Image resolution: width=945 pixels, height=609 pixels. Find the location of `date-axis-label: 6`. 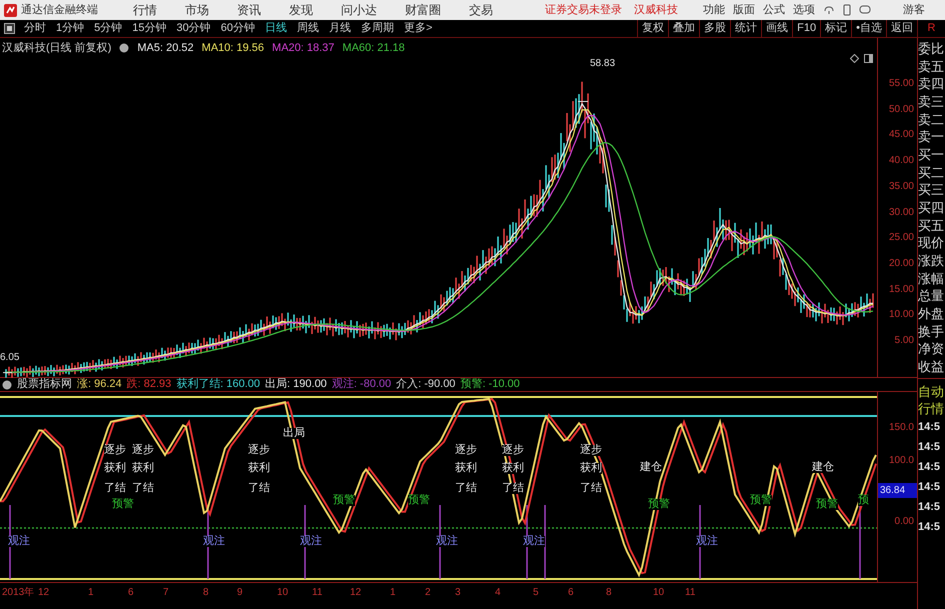

date-axis-label: 6 is located at coordinates (571, 593).